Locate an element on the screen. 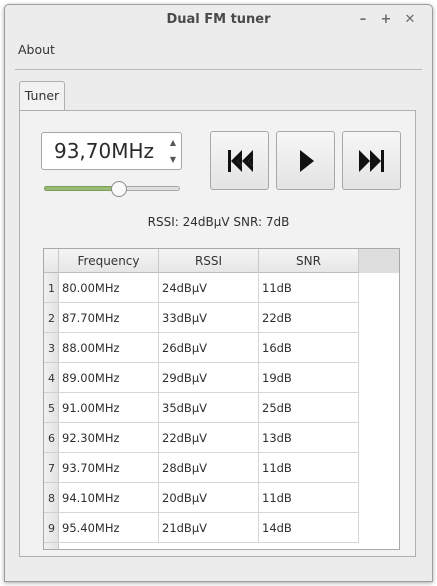 The image size is (437, 586). menu-about: About is located at coordinates (36, 49).